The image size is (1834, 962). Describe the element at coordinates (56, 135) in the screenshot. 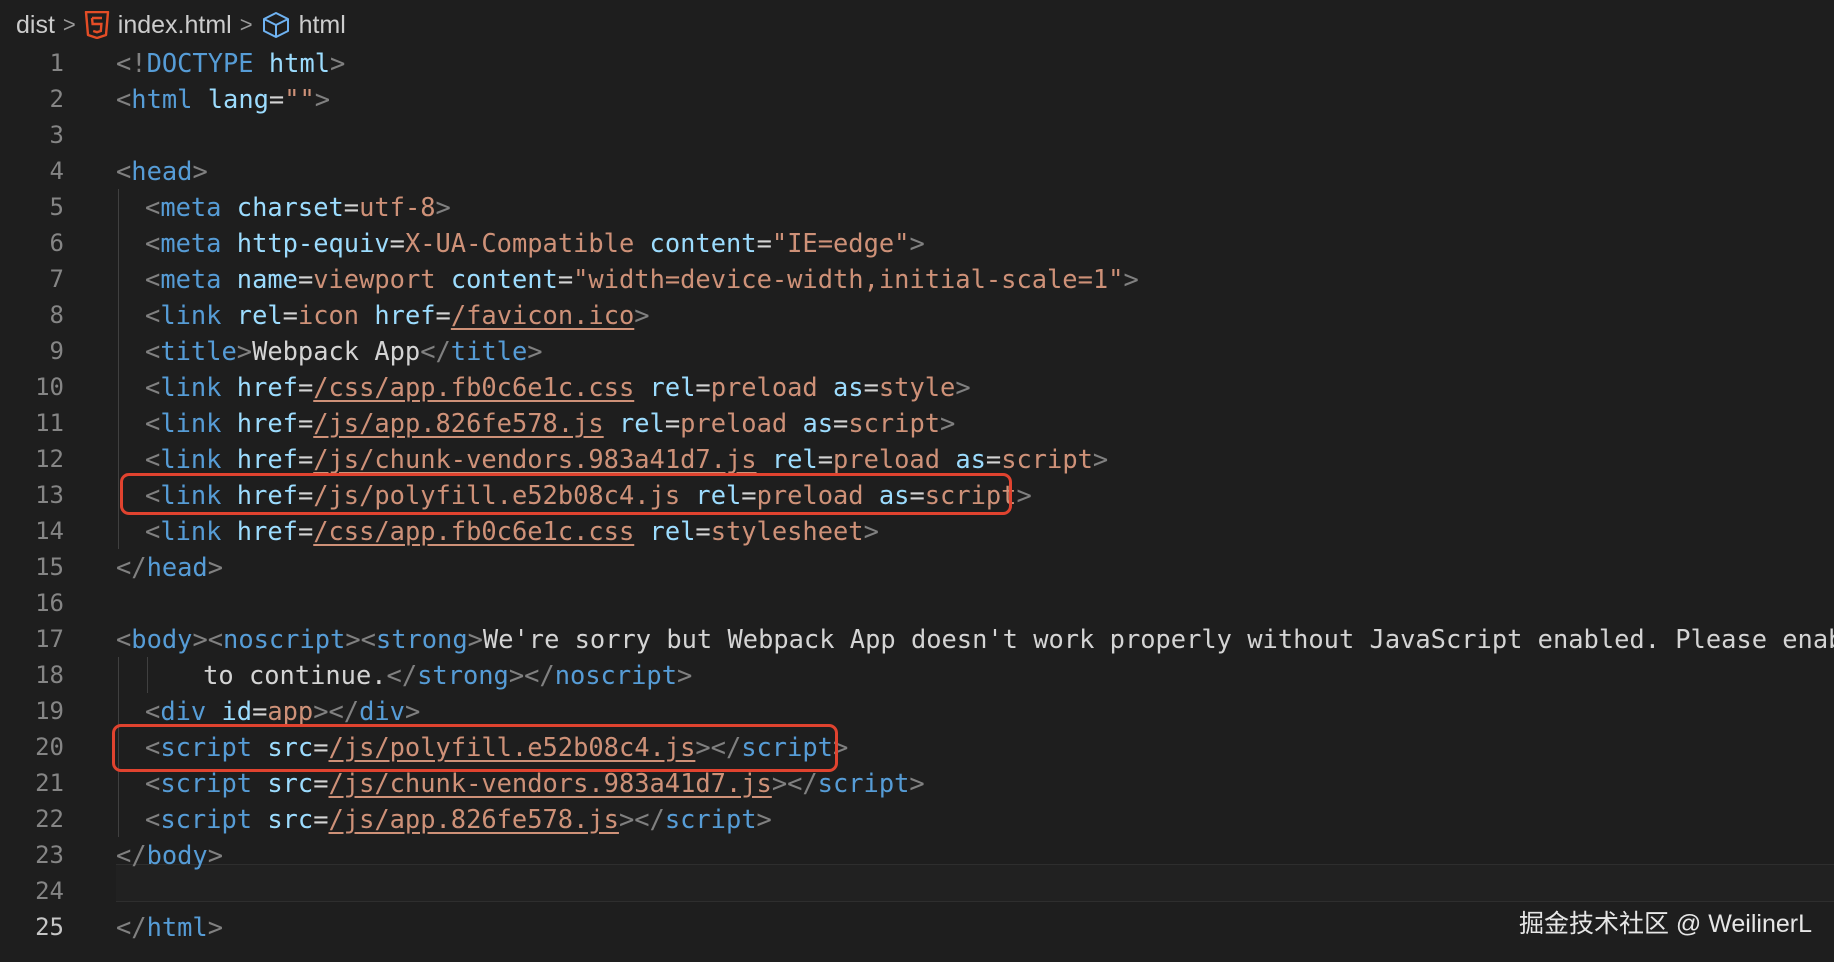

I see `line-number: 3` at that location.